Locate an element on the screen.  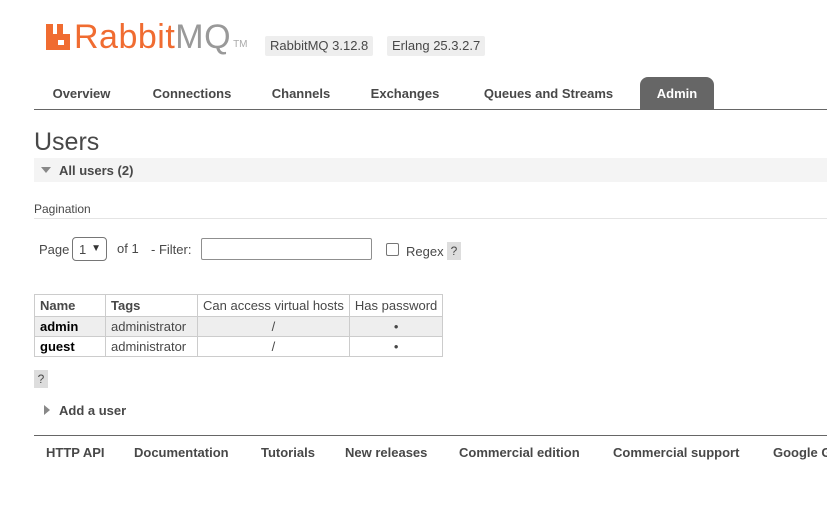
table-help-button: ? is located at coordinates (41, 379).